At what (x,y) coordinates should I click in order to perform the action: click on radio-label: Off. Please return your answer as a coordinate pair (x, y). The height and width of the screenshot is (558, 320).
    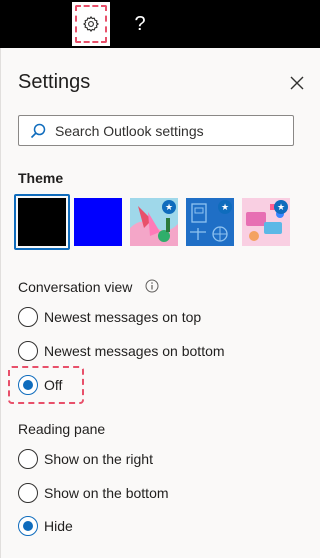
    Looking at the image, I should click on (53, 385).